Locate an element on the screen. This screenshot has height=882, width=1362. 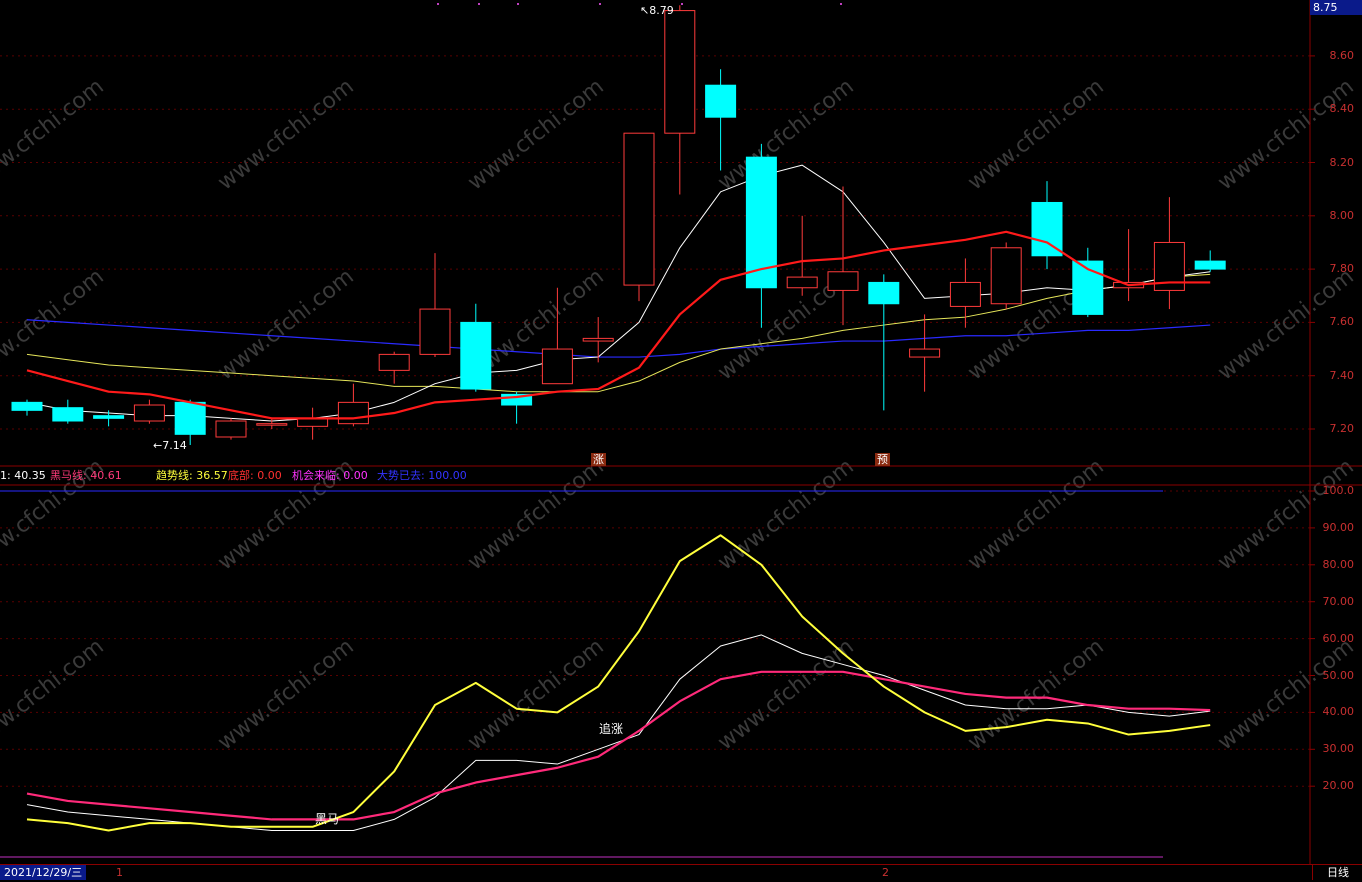
low-price-label: 7.14 is located at coordinates (174, 445).